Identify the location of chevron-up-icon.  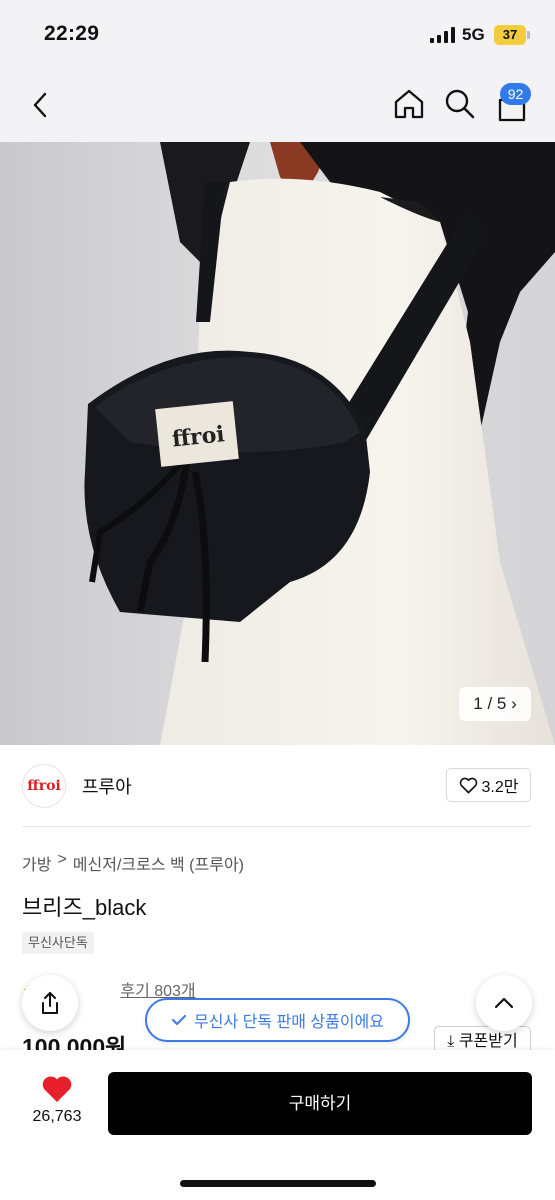
(504, 1003).